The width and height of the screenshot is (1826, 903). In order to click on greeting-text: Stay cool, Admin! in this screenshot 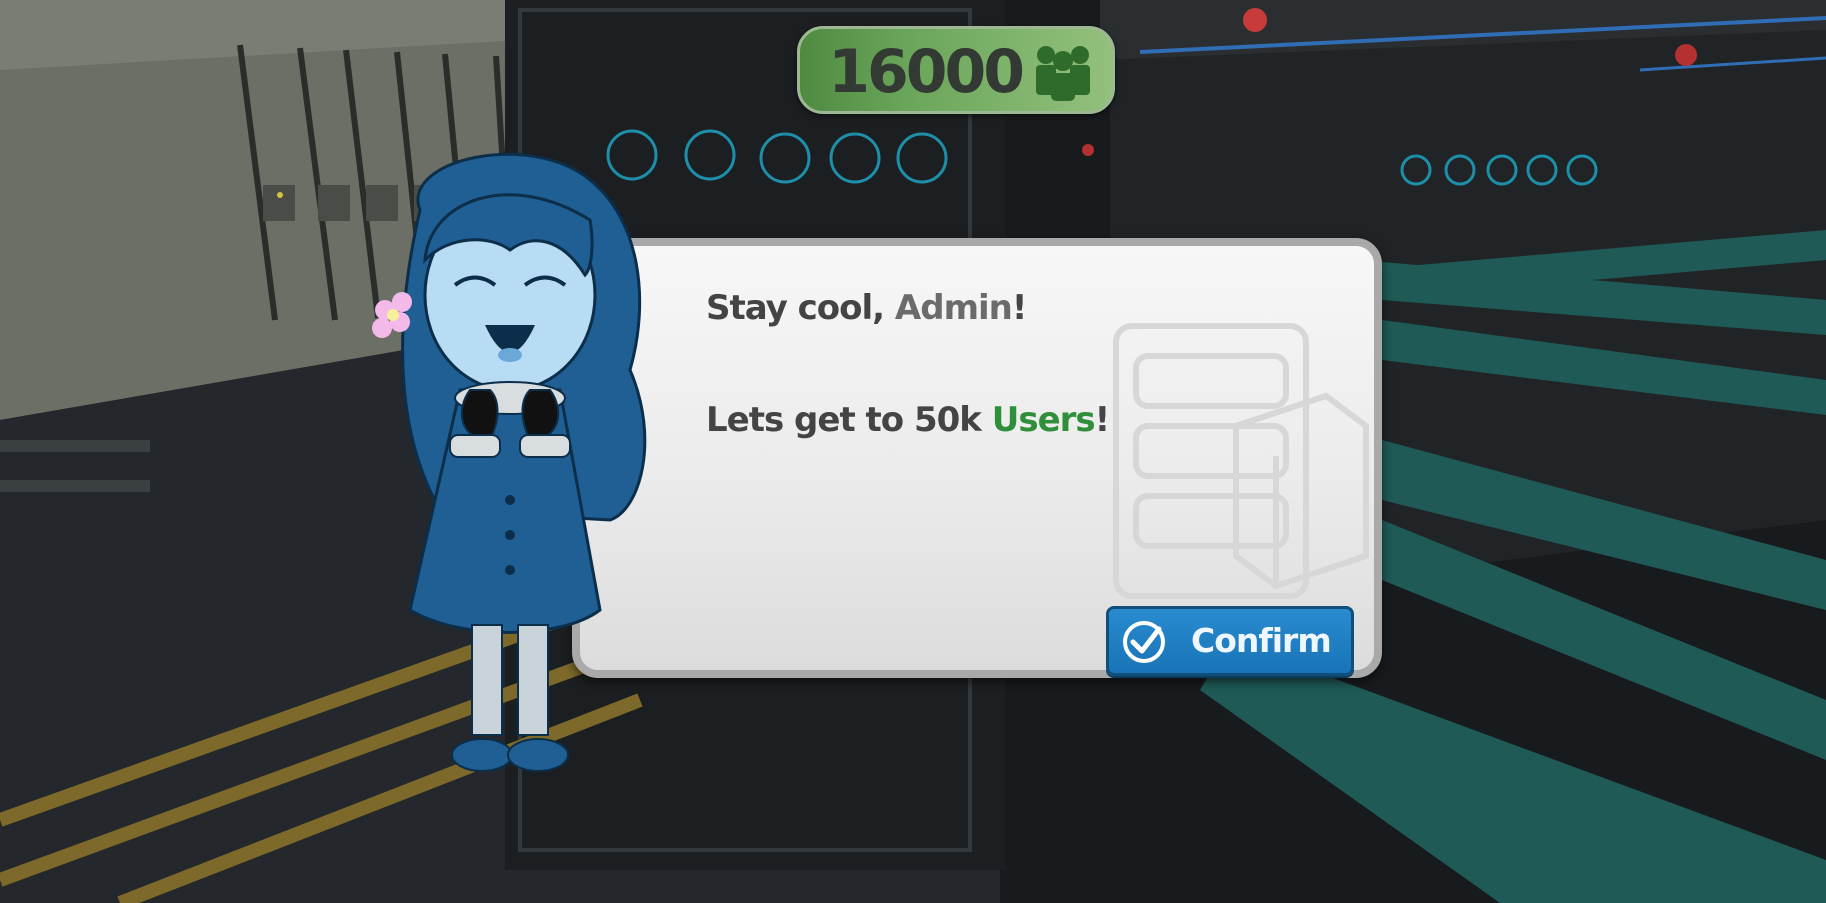, I will do `click(866, 308)`.